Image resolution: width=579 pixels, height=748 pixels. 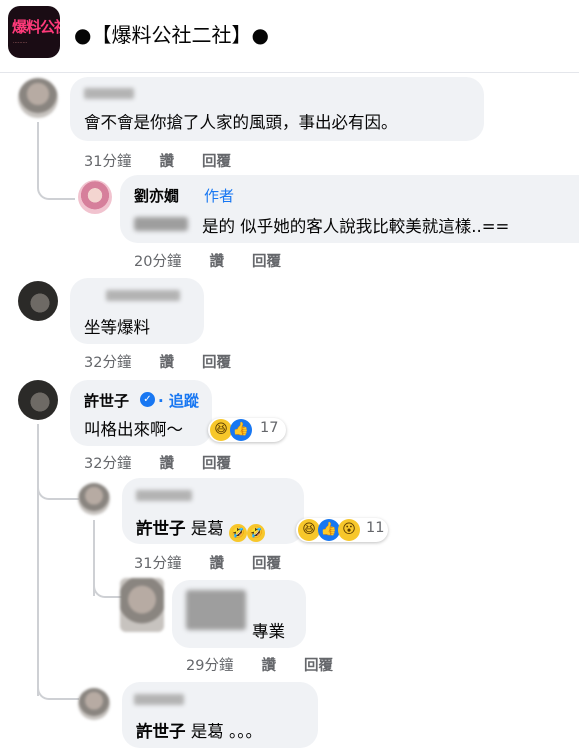 I want to click on logo-subtext-decoration: ·········, so click(x=20, y=43).